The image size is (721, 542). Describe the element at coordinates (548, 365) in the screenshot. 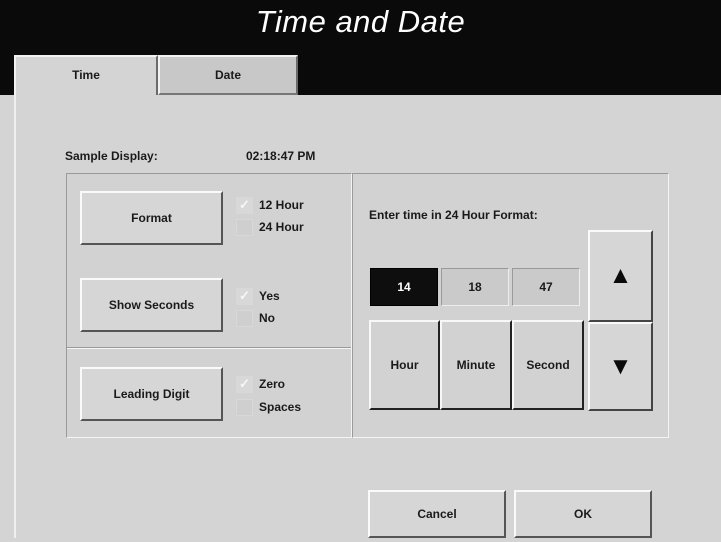

I see `second-button: Second` at that location.